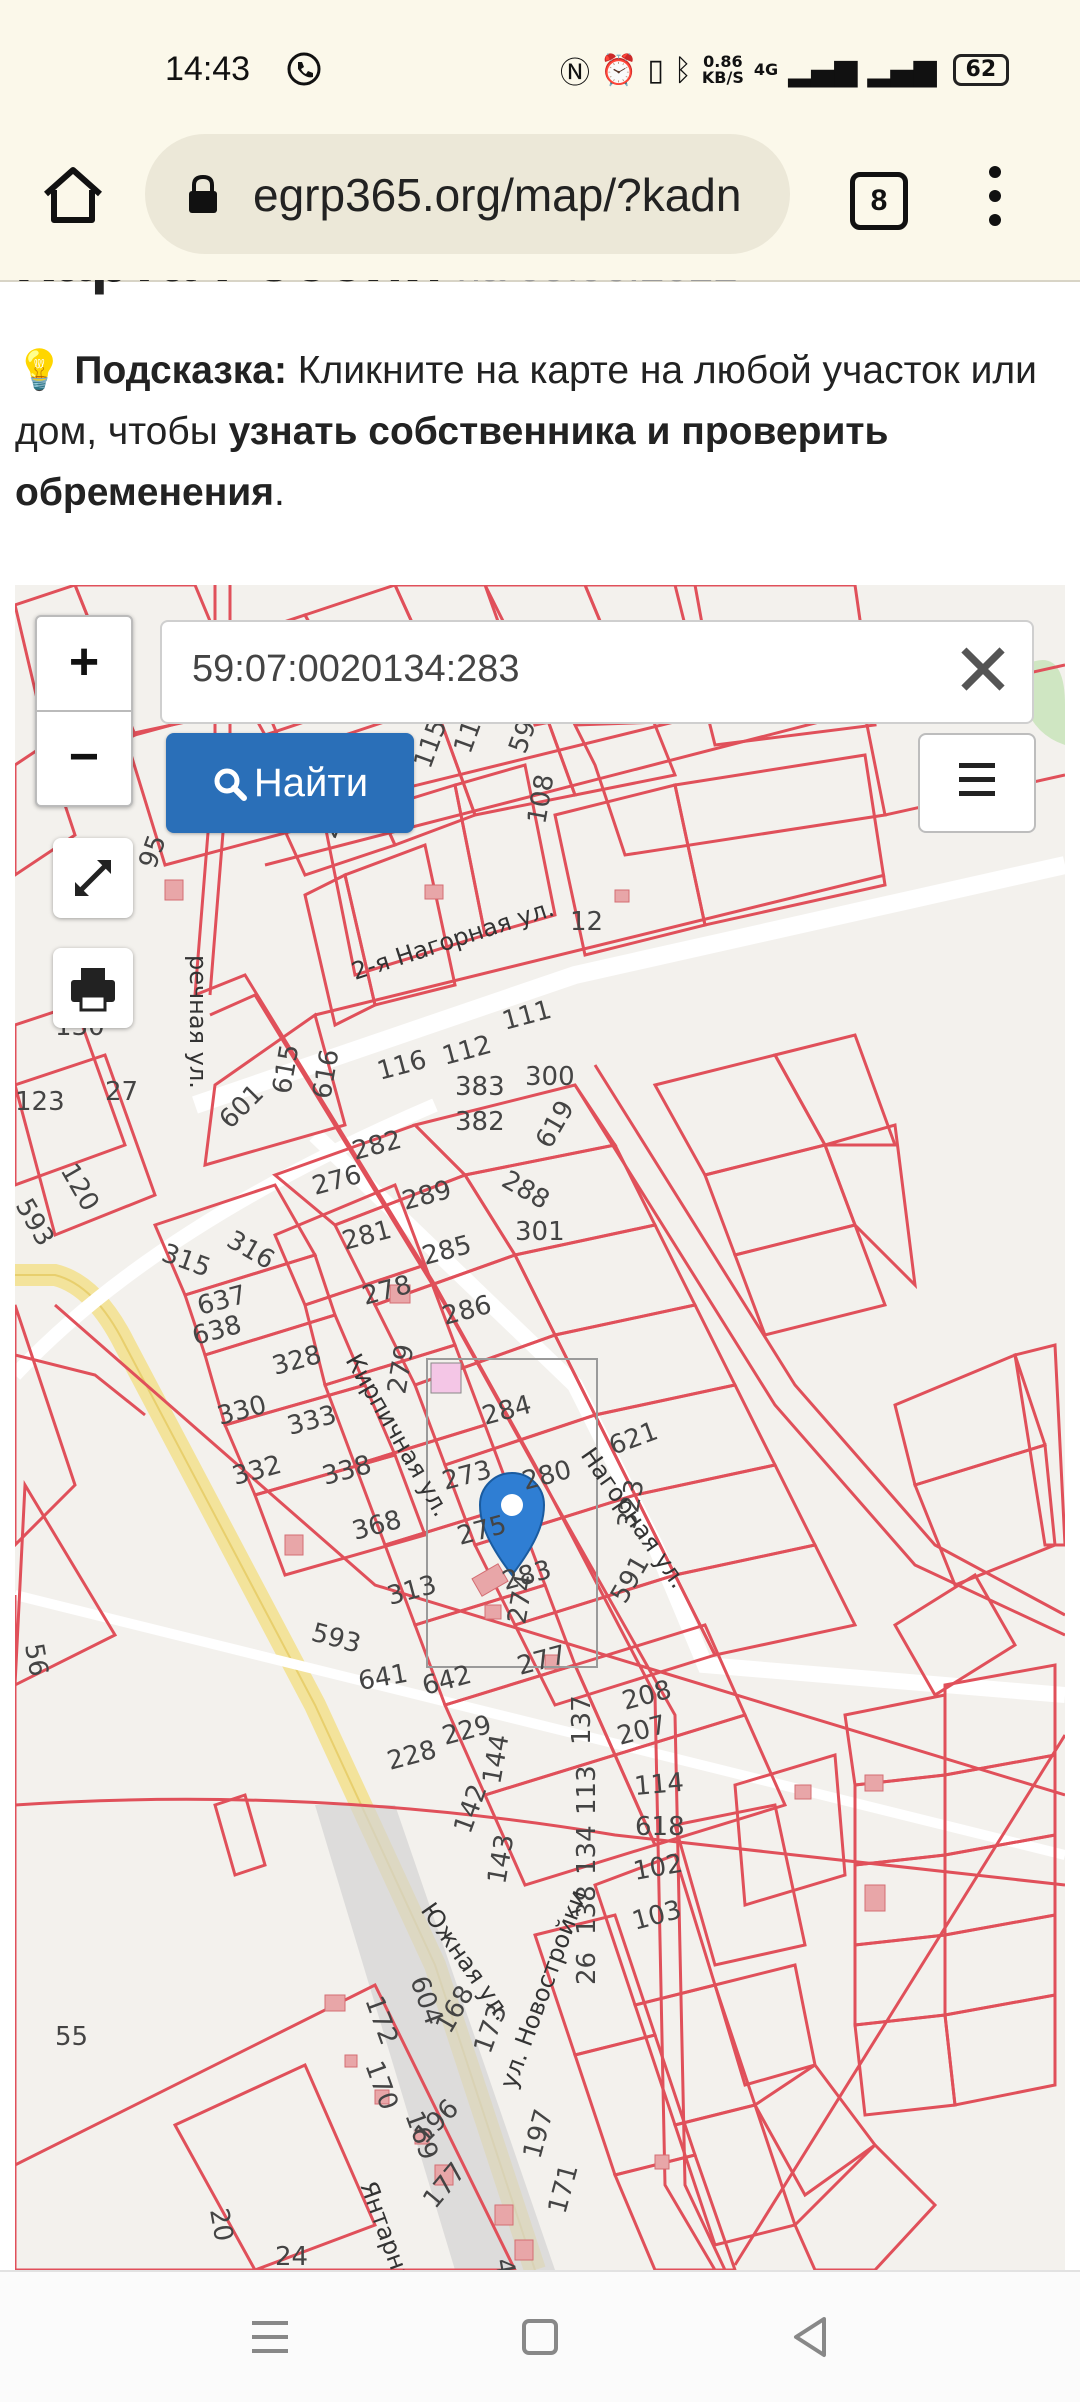 This screenshot has width=1080, height=2402. Describe the element at coordinates (198, 1022) in the screenshot. I see `street-label: речная ул.` at that location.